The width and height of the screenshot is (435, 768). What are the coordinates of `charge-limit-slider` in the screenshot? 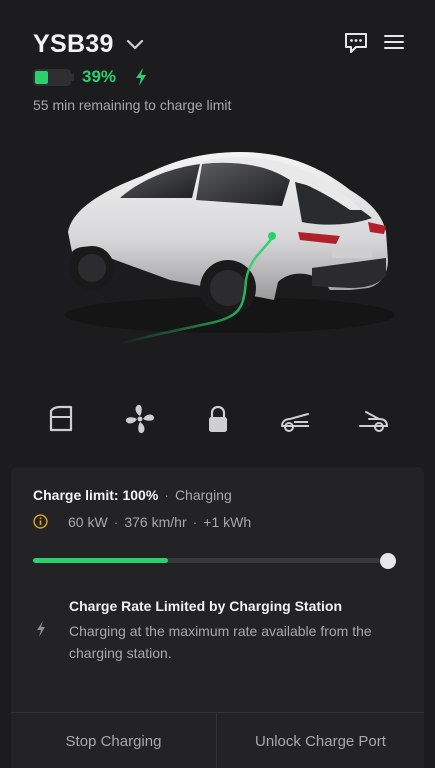 It's located at (214, 561).